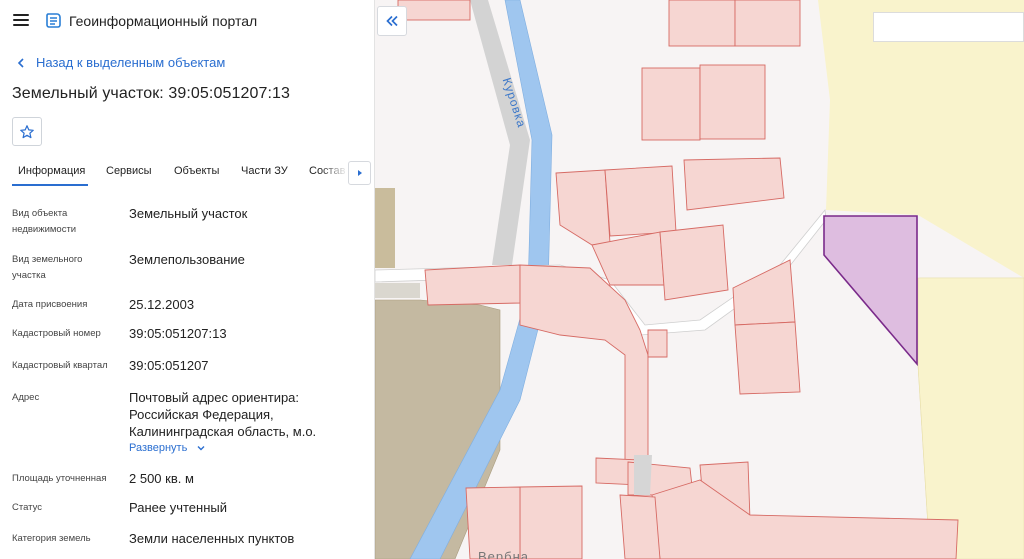 This screenshot has height=559, width=1024. I want to click on expand-address-link: Развернуть, so click(167, 448).